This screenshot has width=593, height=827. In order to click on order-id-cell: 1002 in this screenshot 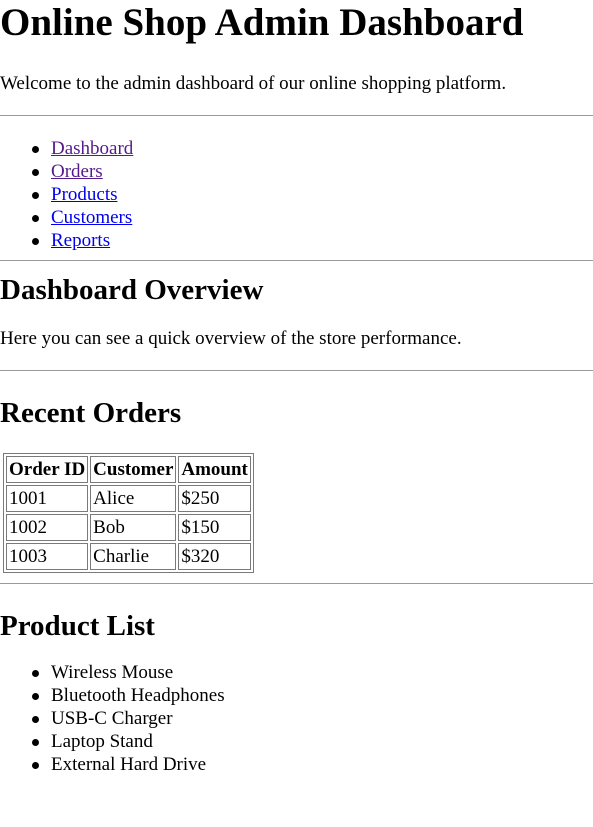, I will do `click(47, 527)`.